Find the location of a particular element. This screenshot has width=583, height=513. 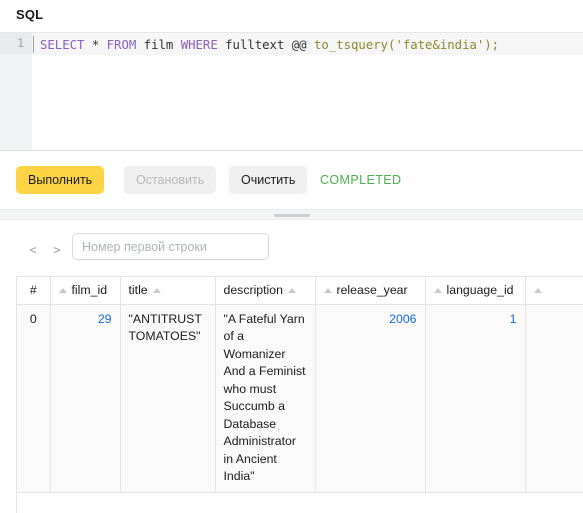

previous-page-button: < is located at coordinates (33, 249).